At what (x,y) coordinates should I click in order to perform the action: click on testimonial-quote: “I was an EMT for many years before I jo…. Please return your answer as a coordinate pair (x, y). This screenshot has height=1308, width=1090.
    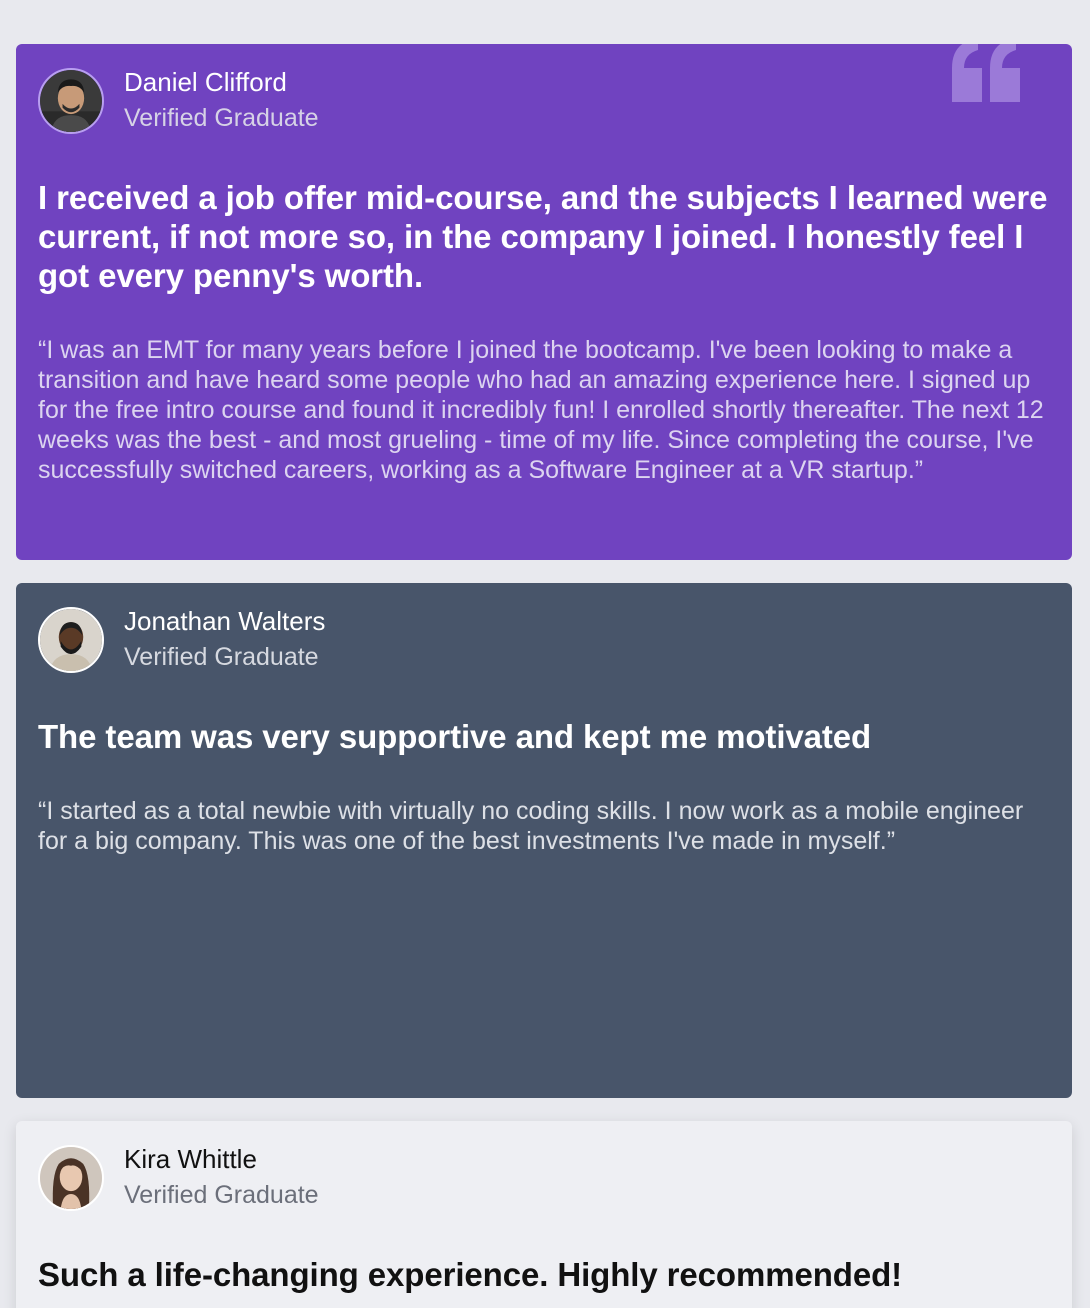
    Looking at the image, I should click on (541, 410).